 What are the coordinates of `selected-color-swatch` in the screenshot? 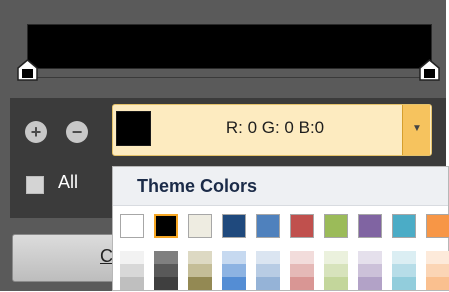 It's located at (133, 128).